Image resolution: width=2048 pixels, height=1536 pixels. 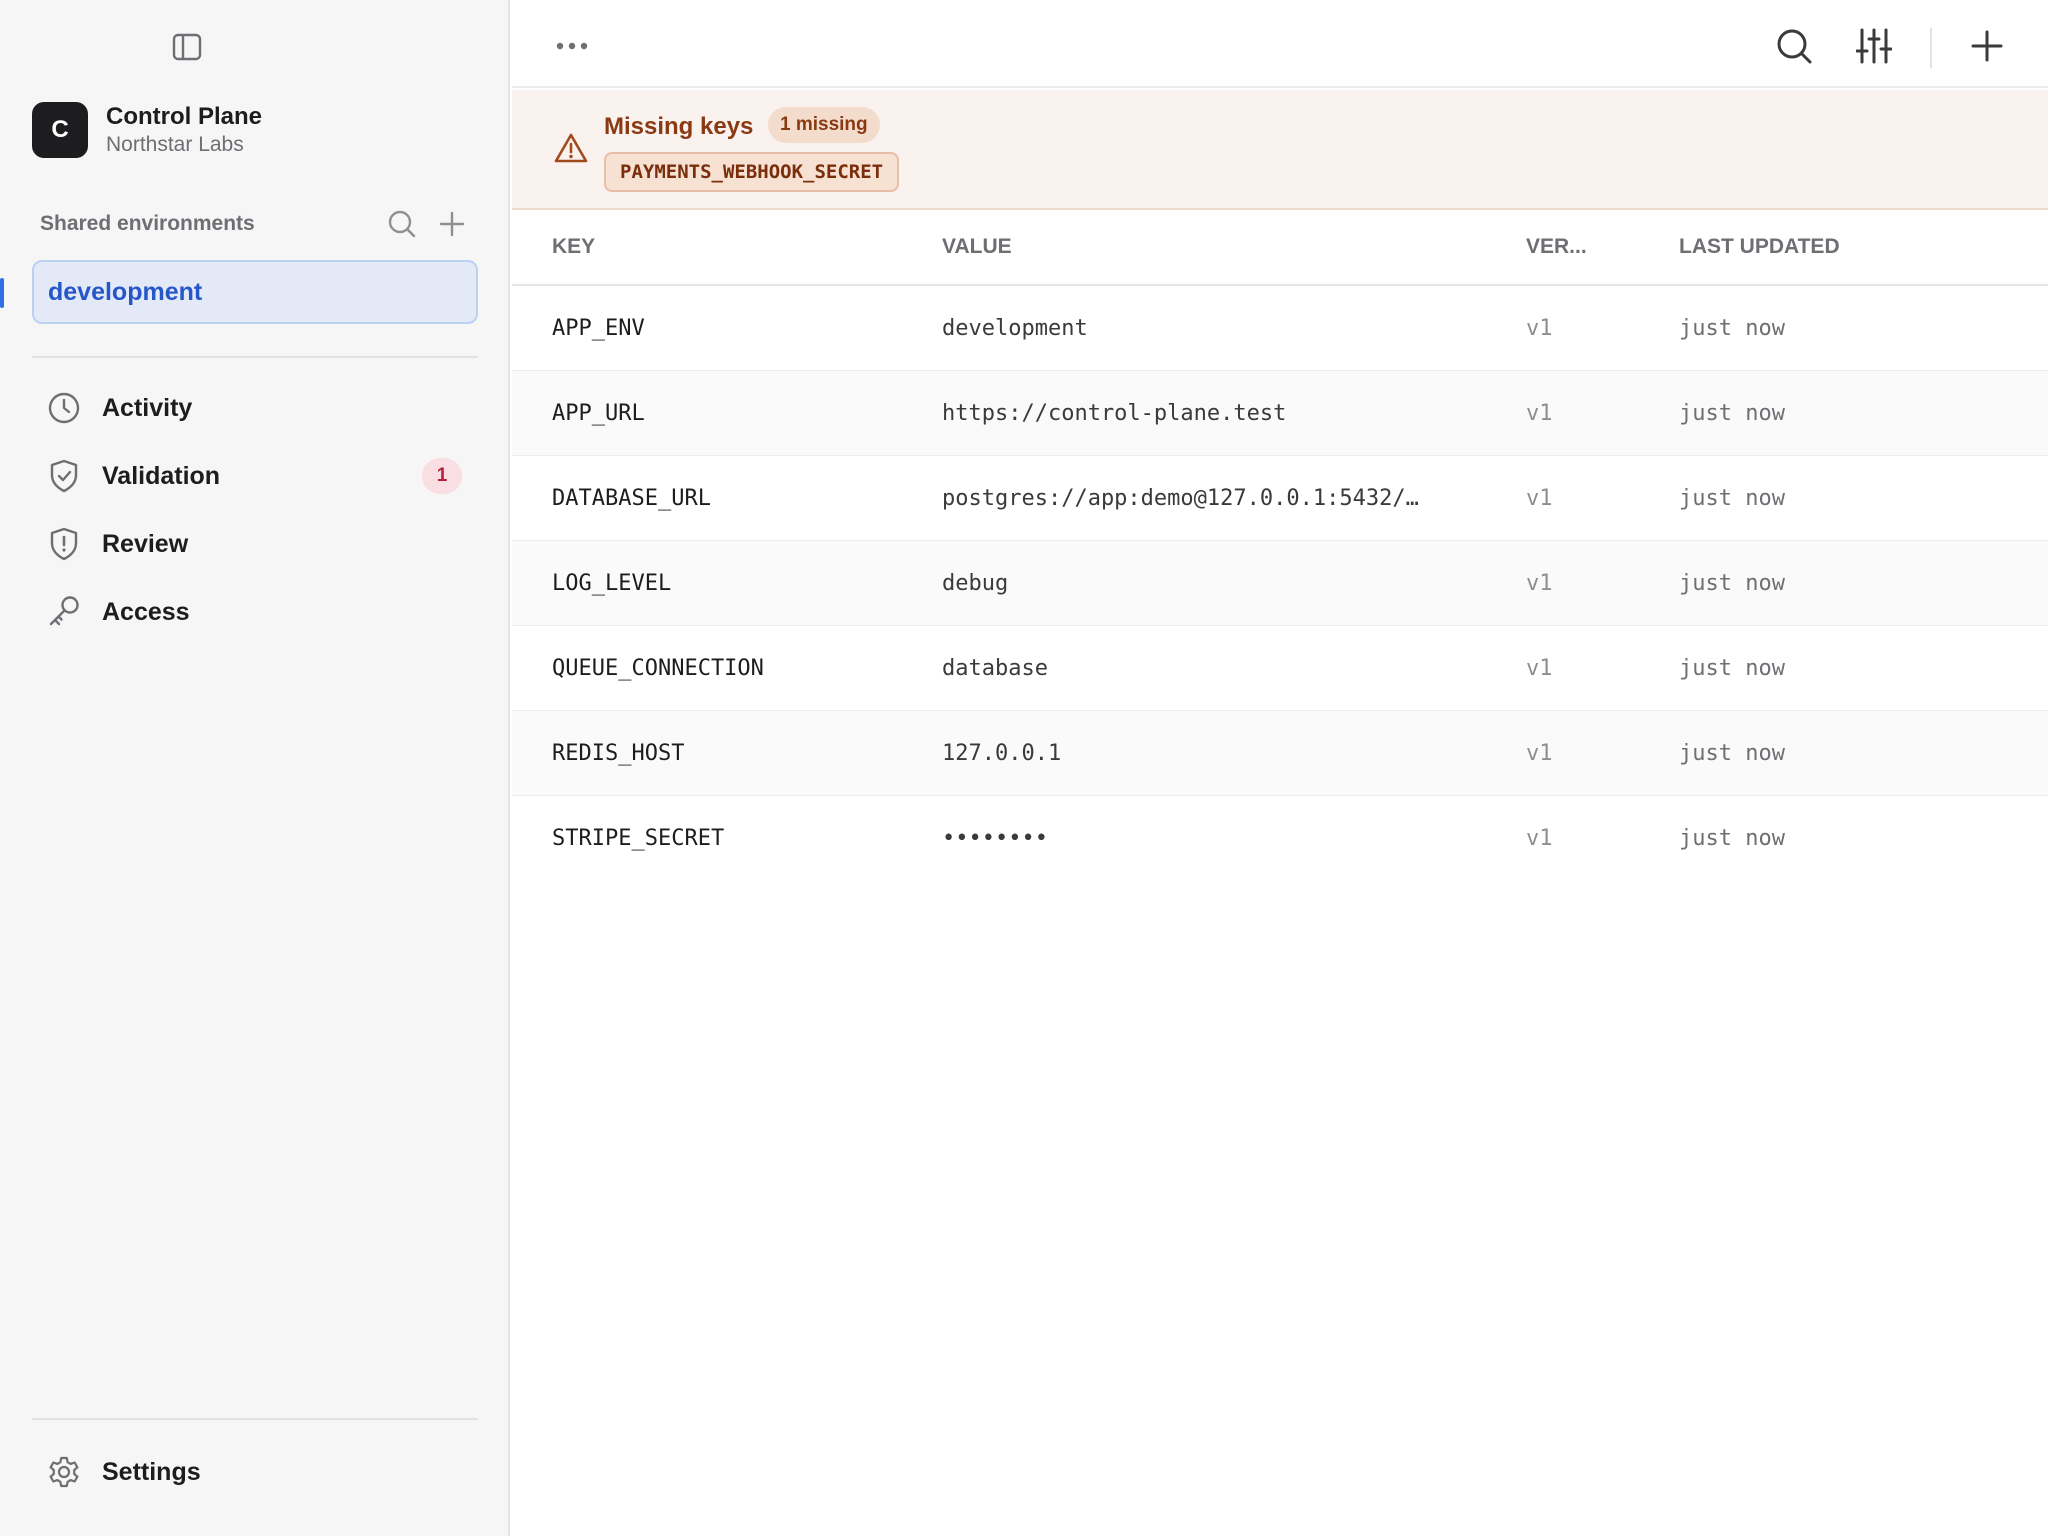 What do you see at coordinates (612, 583) in the screenshot?
I see `cell-key: LOG_LEVEL` at bounding box center [612, 583].